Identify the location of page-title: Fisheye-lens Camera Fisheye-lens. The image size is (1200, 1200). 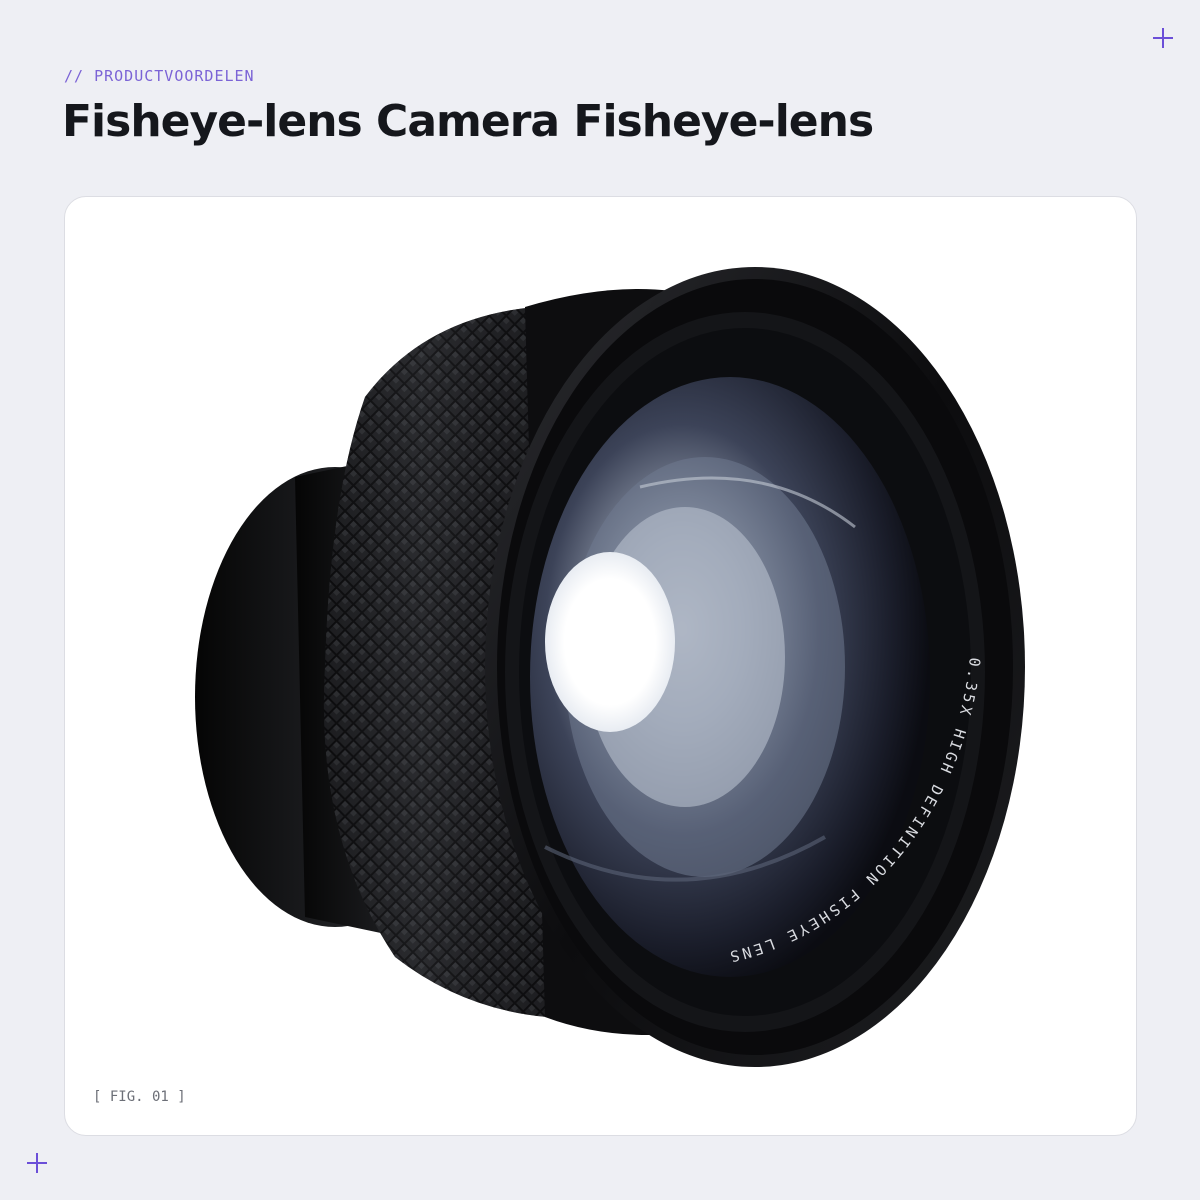
(468, 121).